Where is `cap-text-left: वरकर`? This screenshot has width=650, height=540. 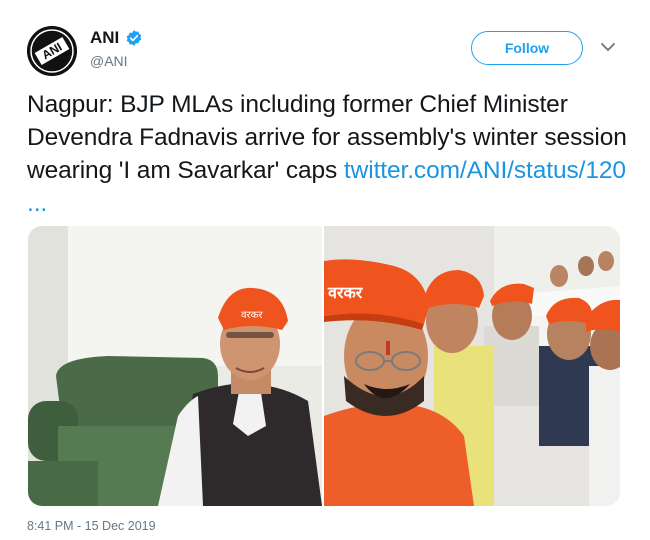 cap-text-left: वरकर is located at coordinates (252, 315).